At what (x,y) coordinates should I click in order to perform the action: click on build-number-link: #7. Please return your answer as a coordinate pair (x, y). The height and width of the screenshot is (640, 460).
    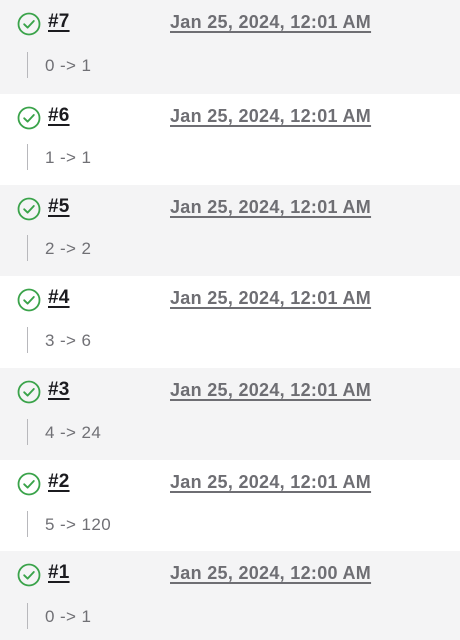
    Looking at the image, I should click on (59, 22).